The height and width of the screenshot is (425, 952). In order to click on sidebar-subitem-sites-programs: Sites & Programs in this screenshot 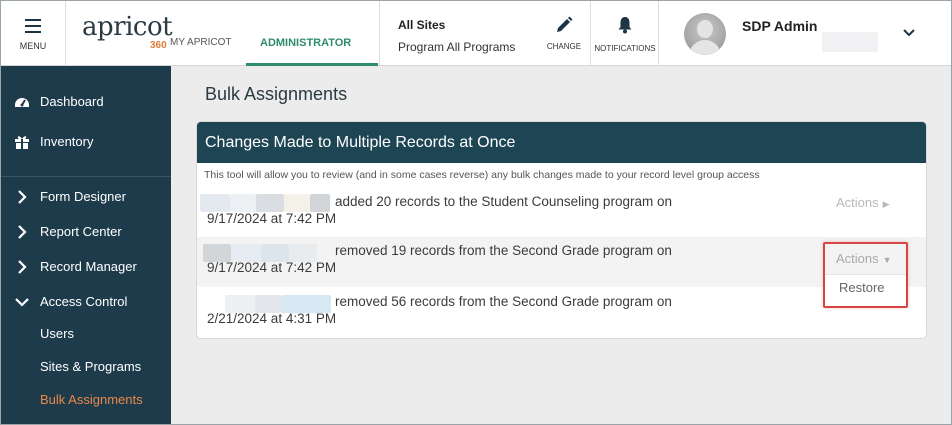, I will do `click(90, 366)`.